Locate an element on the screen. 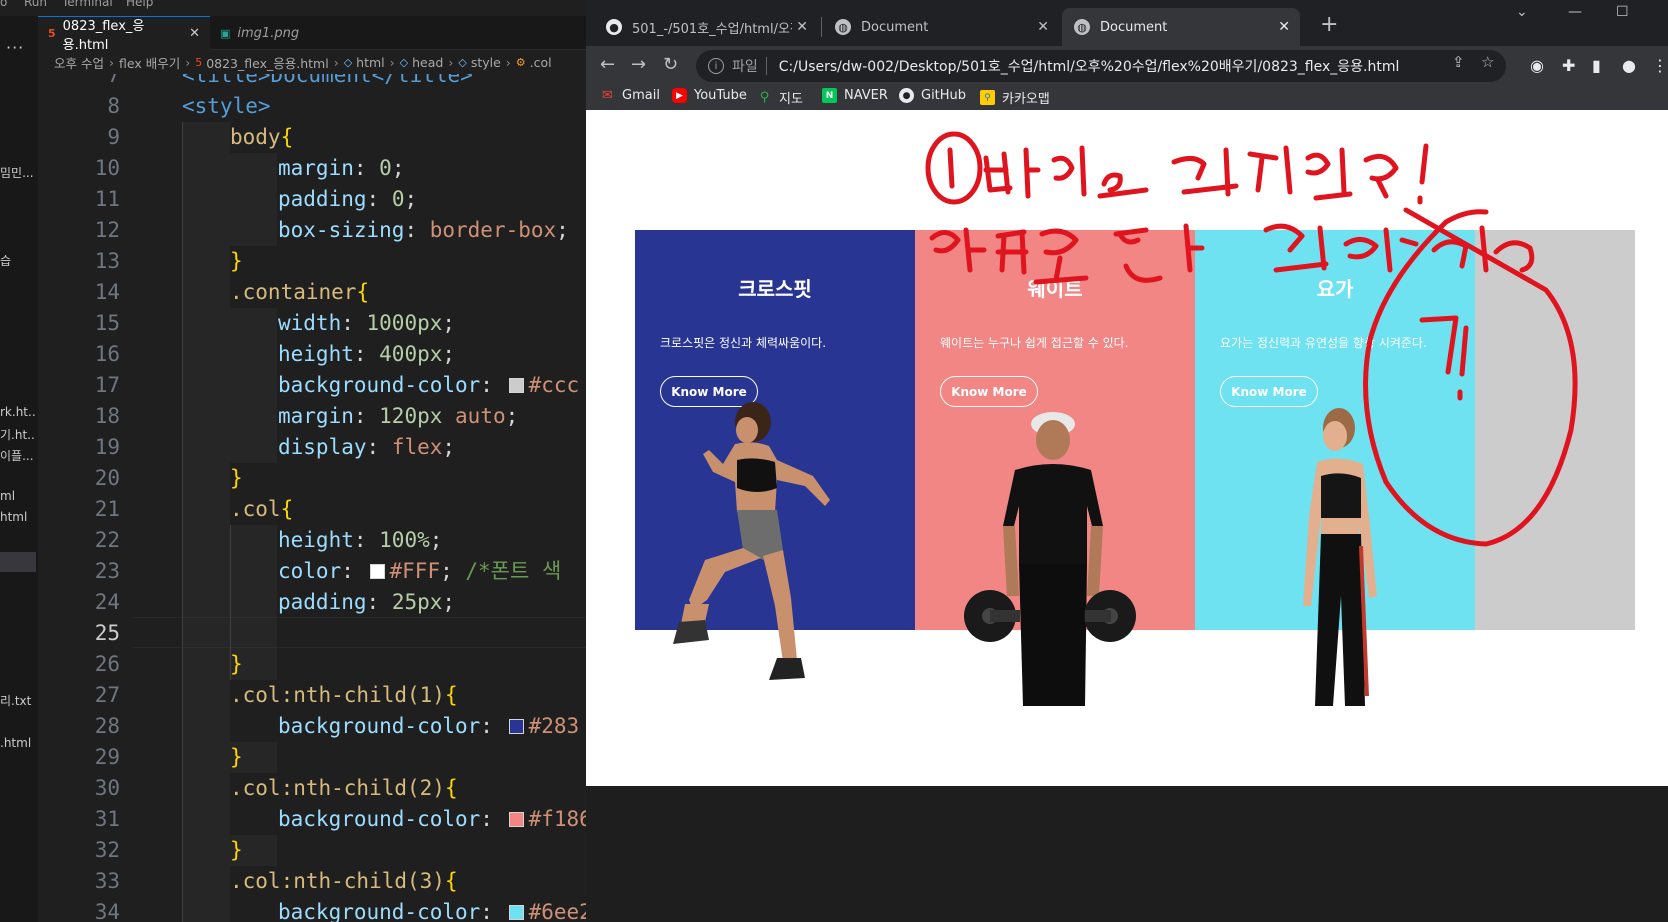 Image resolution: width=1668 pixels, height=922 pixels. line-number: 13 is located at coordinates (107, 261).